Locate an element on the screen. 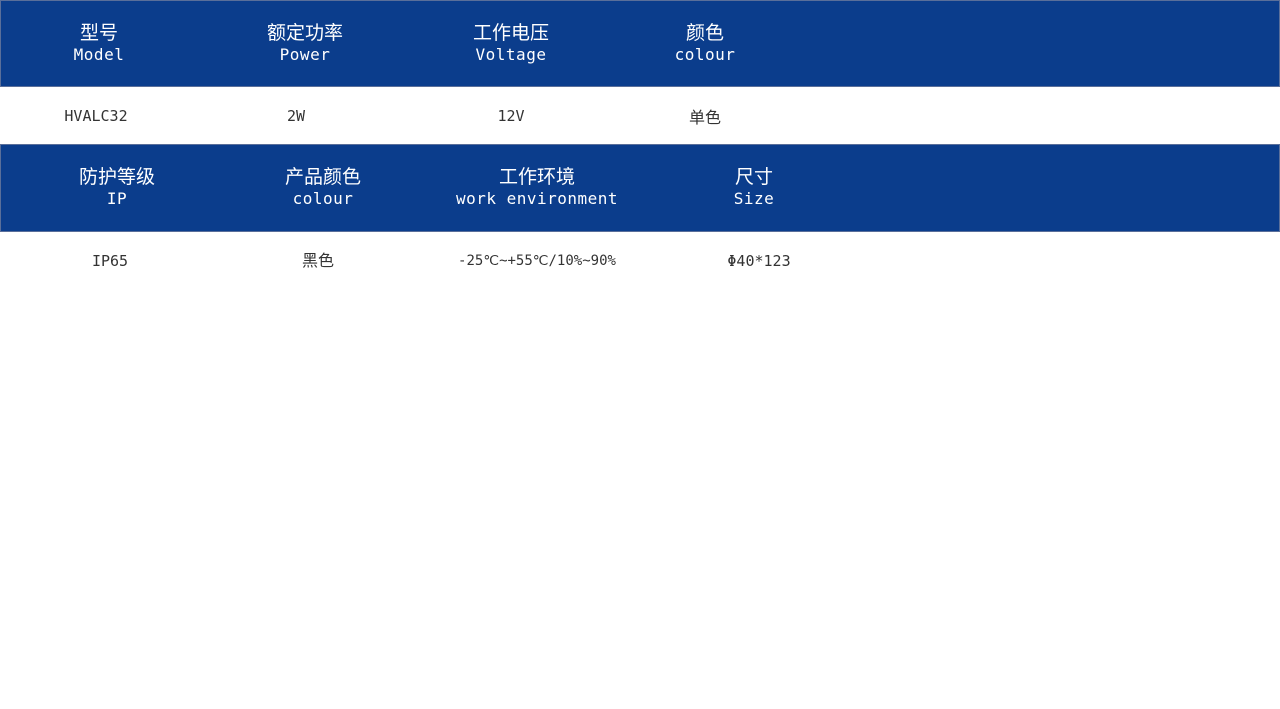 The image size is (1280, 709). header-power-en: Power is located at coordinates (305, 54).